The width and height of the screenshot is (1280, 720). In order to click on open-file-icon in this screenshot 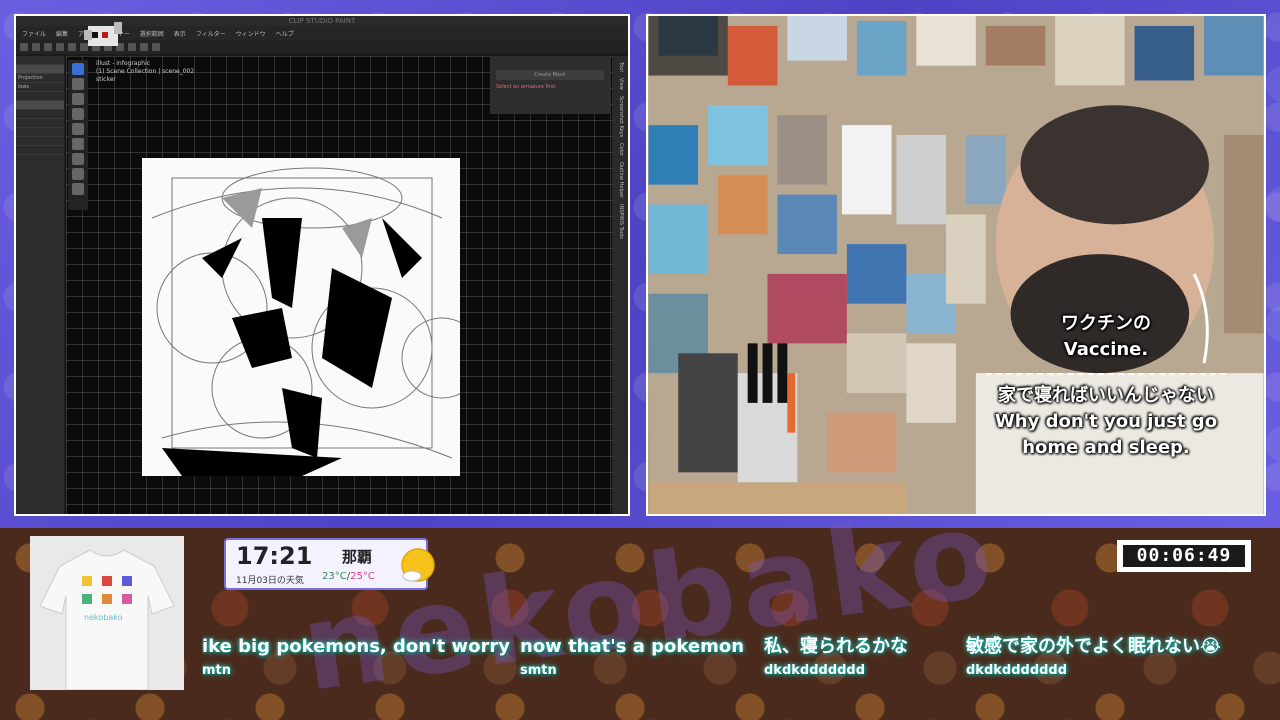, I will do `click(36, 47)`.